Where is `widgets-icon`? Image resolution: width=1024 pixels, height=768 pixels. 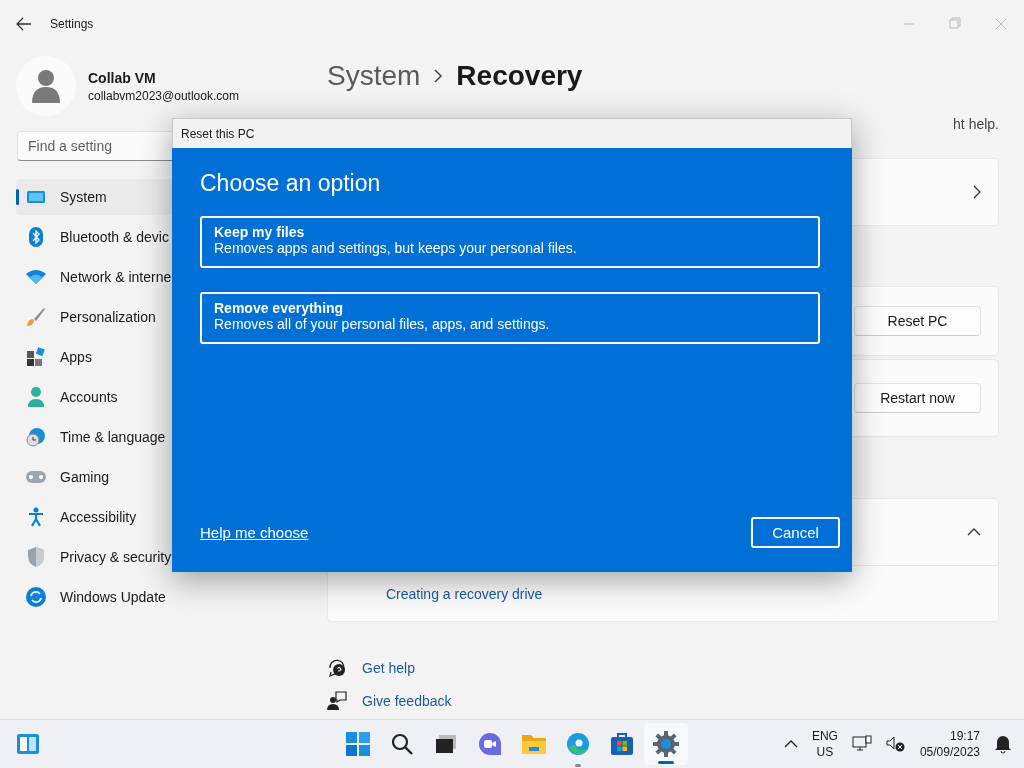
widgets-icon is located at coordinates (28, 744).